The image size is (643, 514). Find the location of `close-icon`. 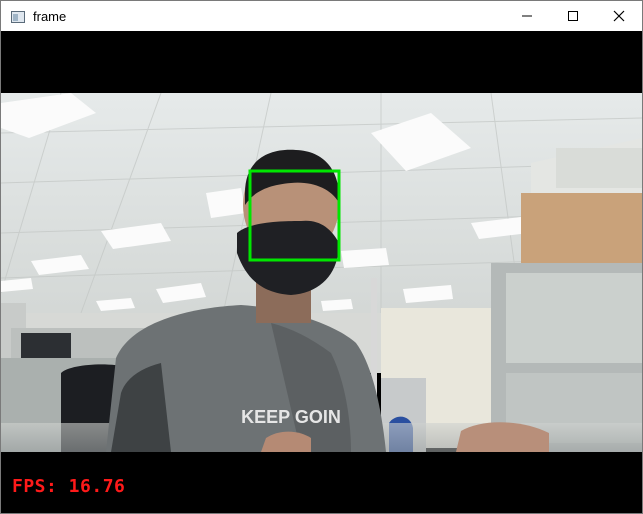

close-icon is located at coordinates (619, 16).